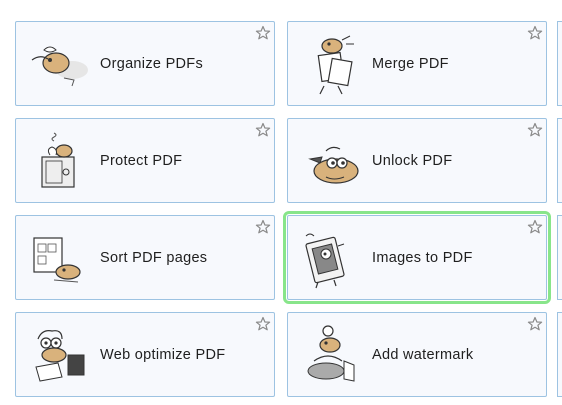 This screenshot has width=562, height=405. I want to click on tool-card-merge-pdf: Merge PDF, so click(417, 63).